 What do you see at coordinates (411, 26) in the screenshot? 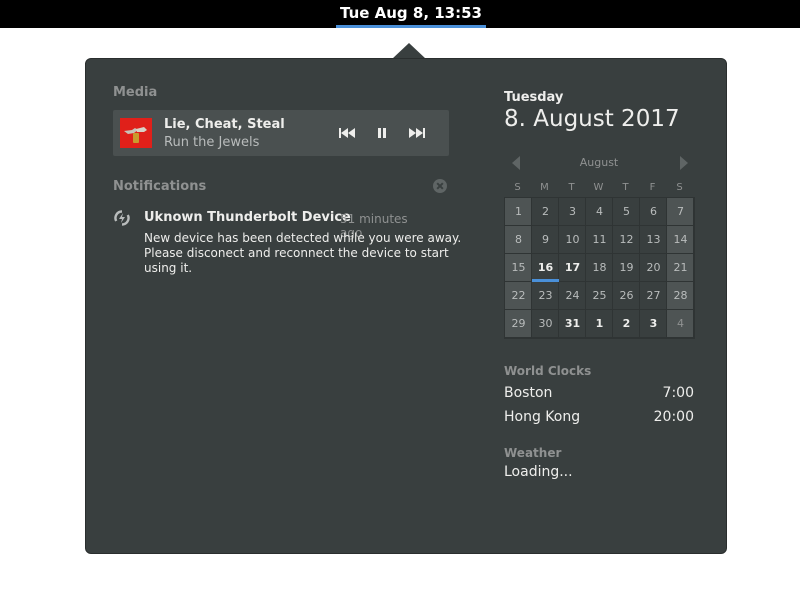
I see `active-indicator` at bounding box center [411, 26].